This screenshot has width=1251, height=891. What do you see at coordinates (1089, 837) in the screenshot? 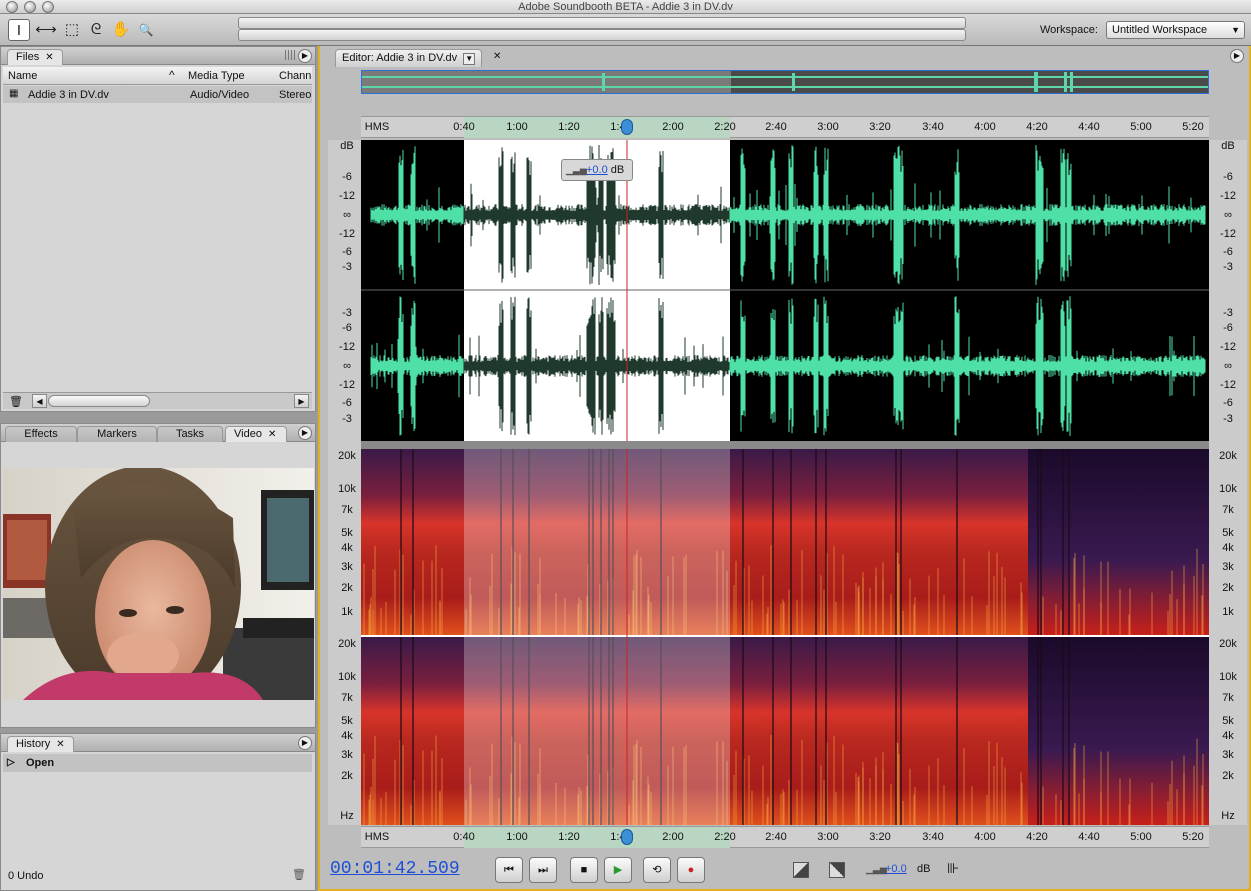
I see `ruler-label: 4:40` at bounding box center [1089, 837].